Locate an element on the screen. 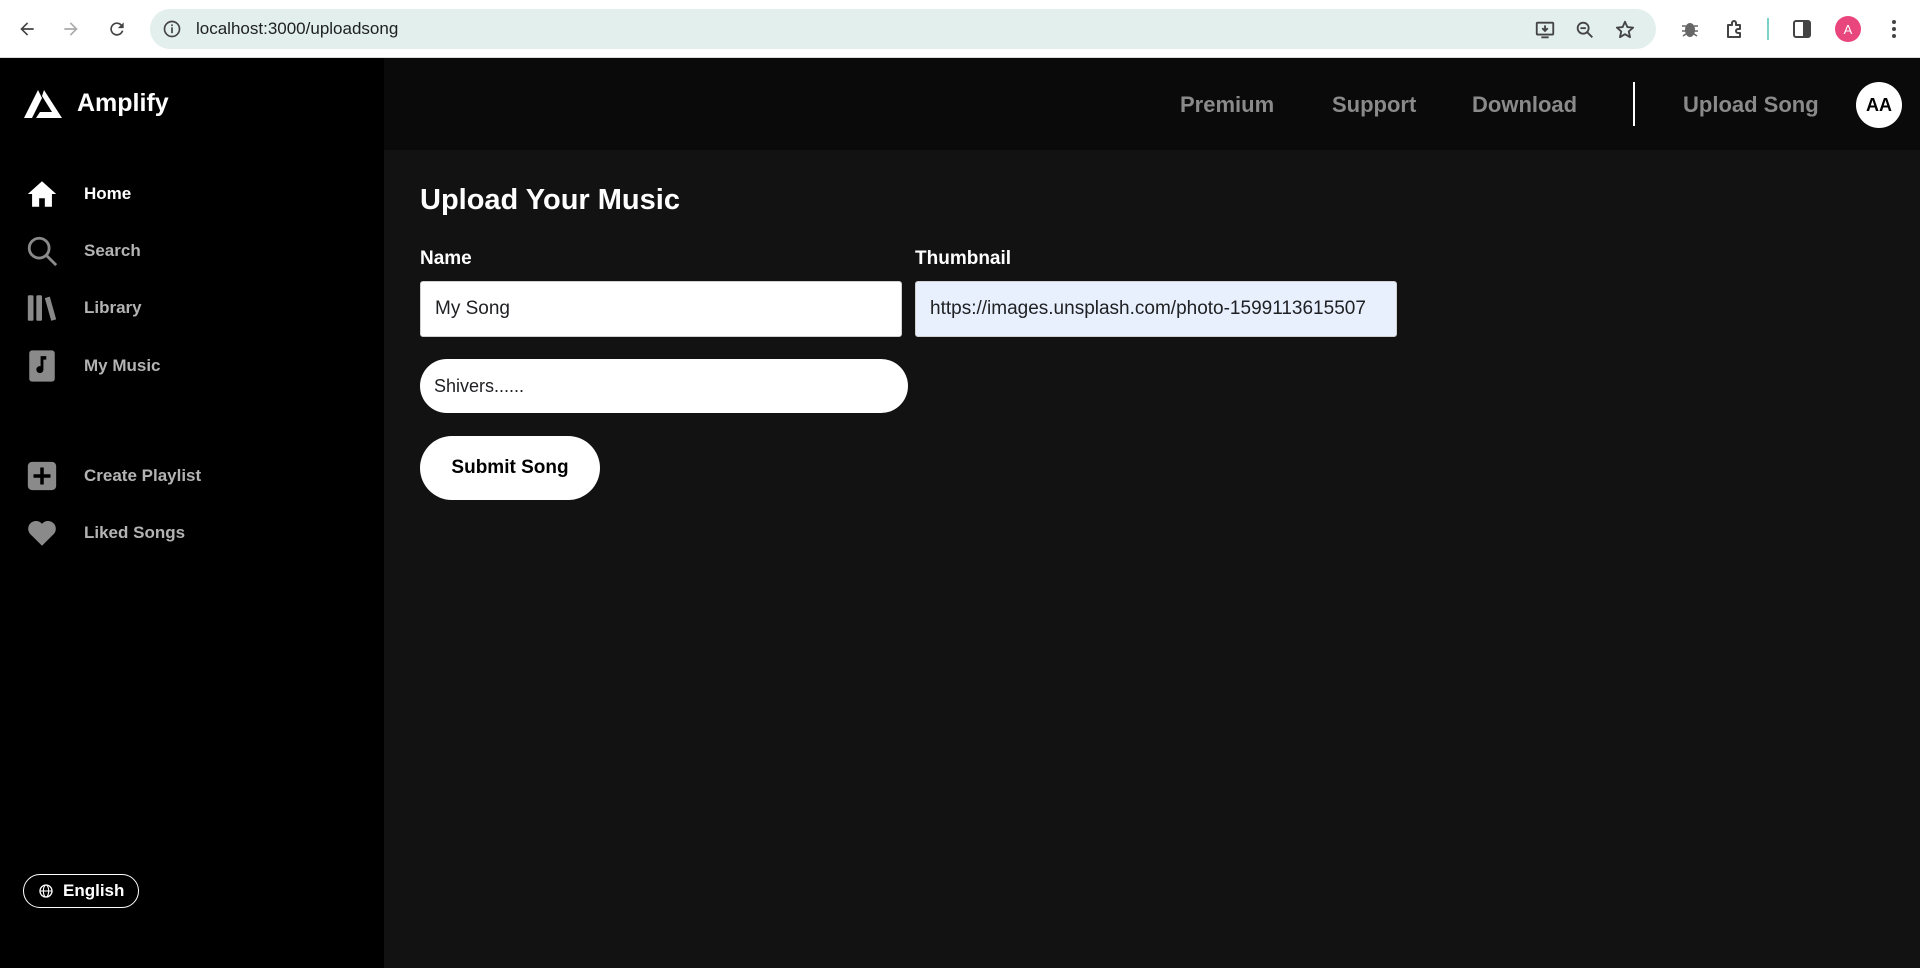  music-note-icon is located at coordinates (42, 366).